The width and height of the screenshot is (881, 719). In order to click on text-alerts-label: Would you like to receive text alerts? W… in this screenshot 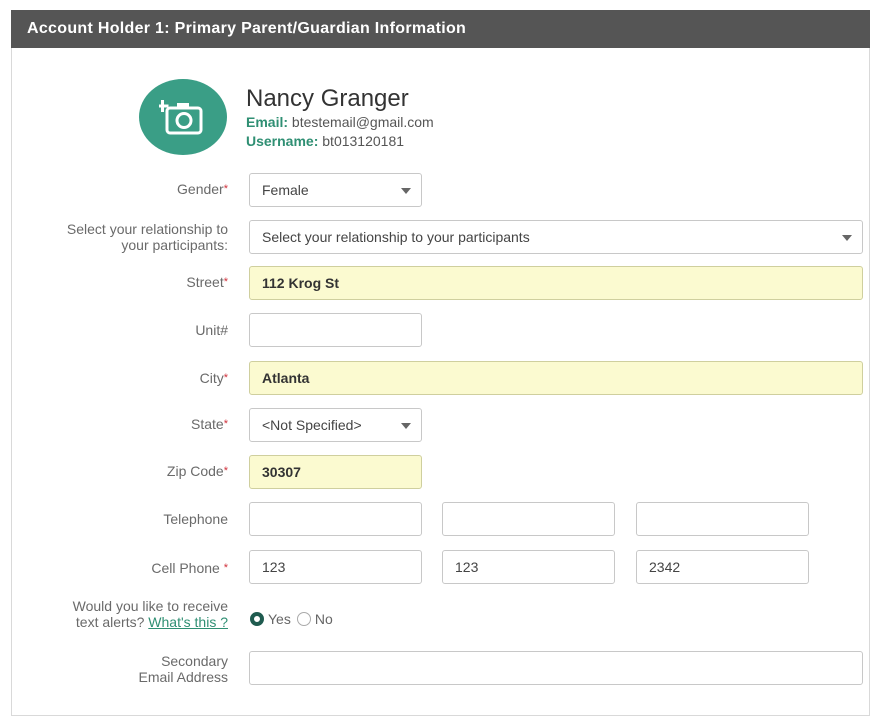, I will do `click(150, 614)`.